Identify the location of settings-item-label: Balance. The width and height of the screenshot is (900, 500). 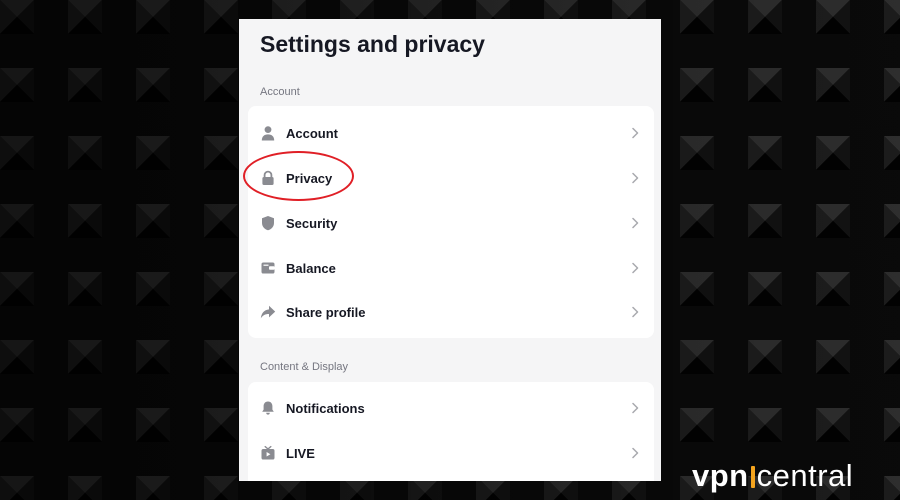
(311, 268).